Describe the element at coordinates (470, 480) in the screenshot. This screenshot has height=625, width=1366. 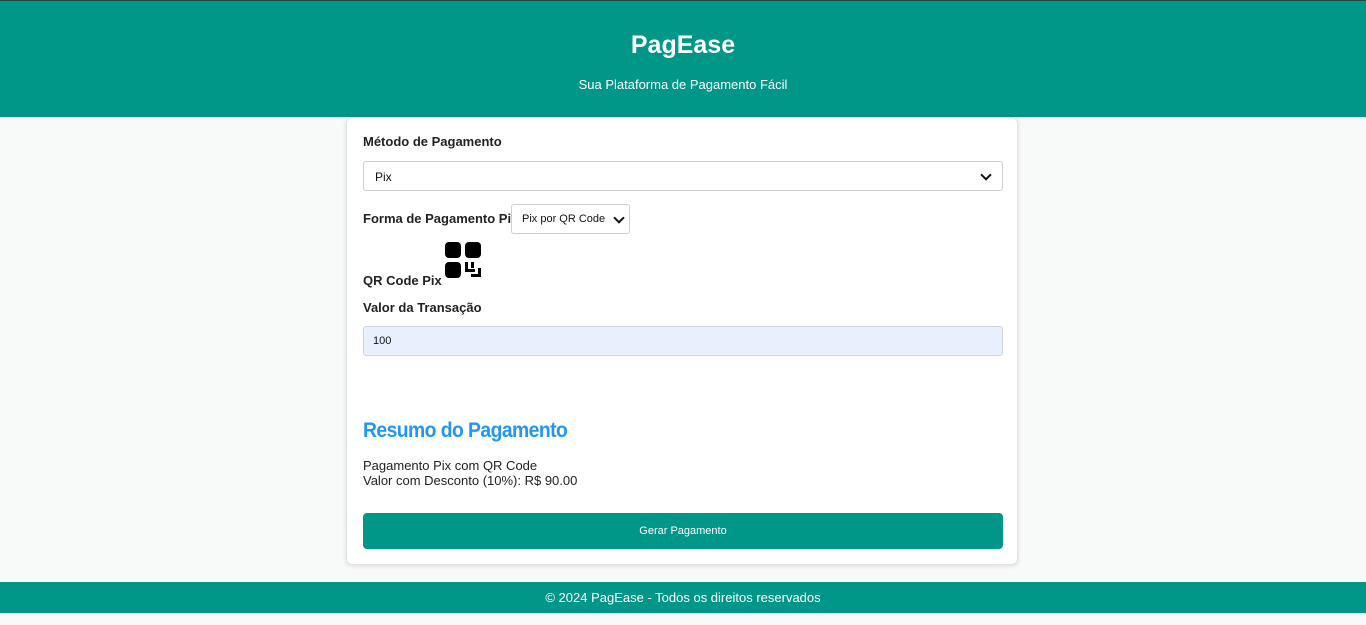
I see `summary-discount: Valor com Desconto (10%): R$ 90.00` at that location.